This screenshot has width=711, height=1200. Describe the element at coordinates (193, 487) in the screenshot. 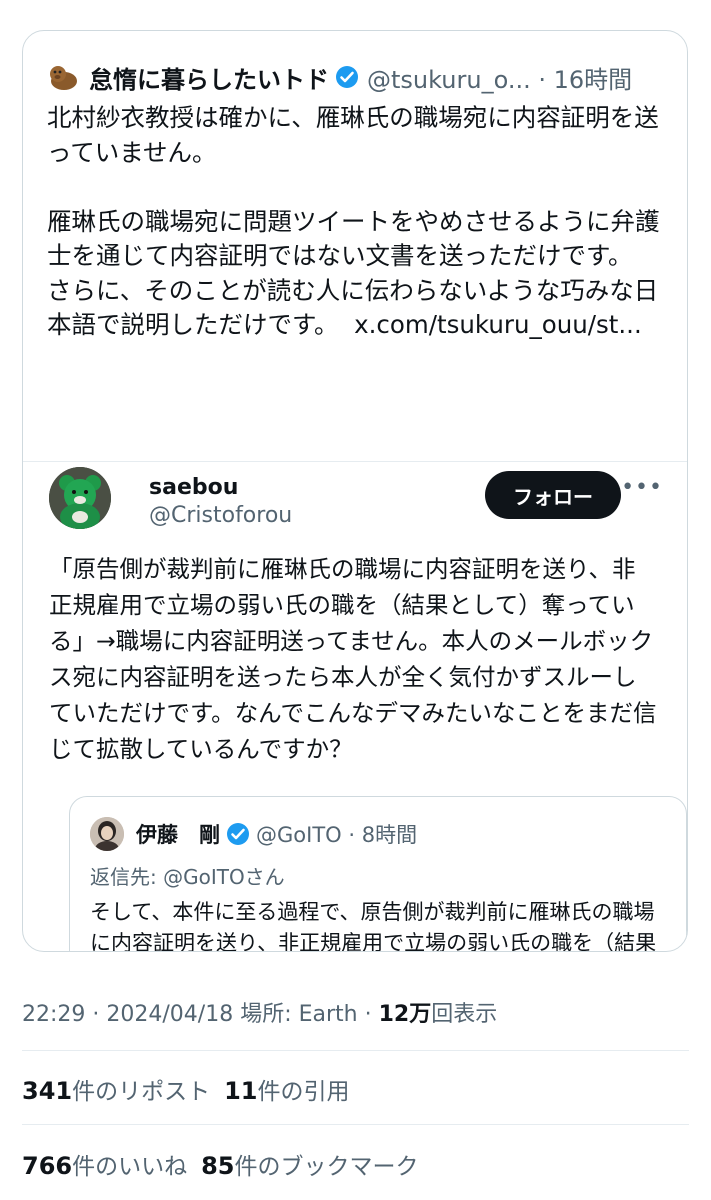

I see `author-name: saebou` at that location.